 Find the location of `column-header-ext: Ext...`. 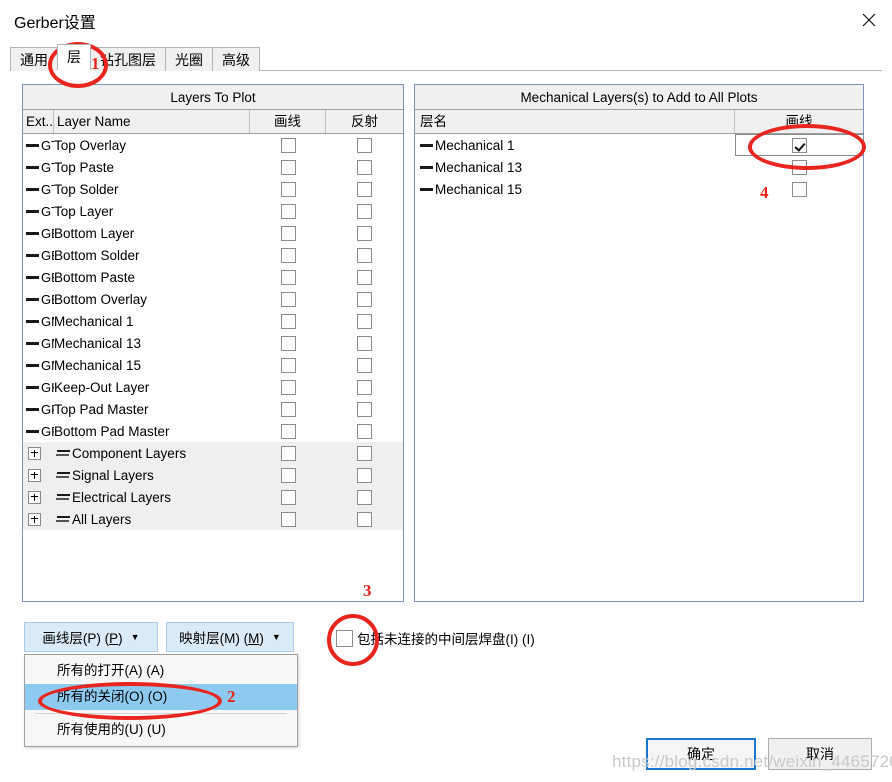

column-header-ext: Ext... is located at coordinates (38, 121).